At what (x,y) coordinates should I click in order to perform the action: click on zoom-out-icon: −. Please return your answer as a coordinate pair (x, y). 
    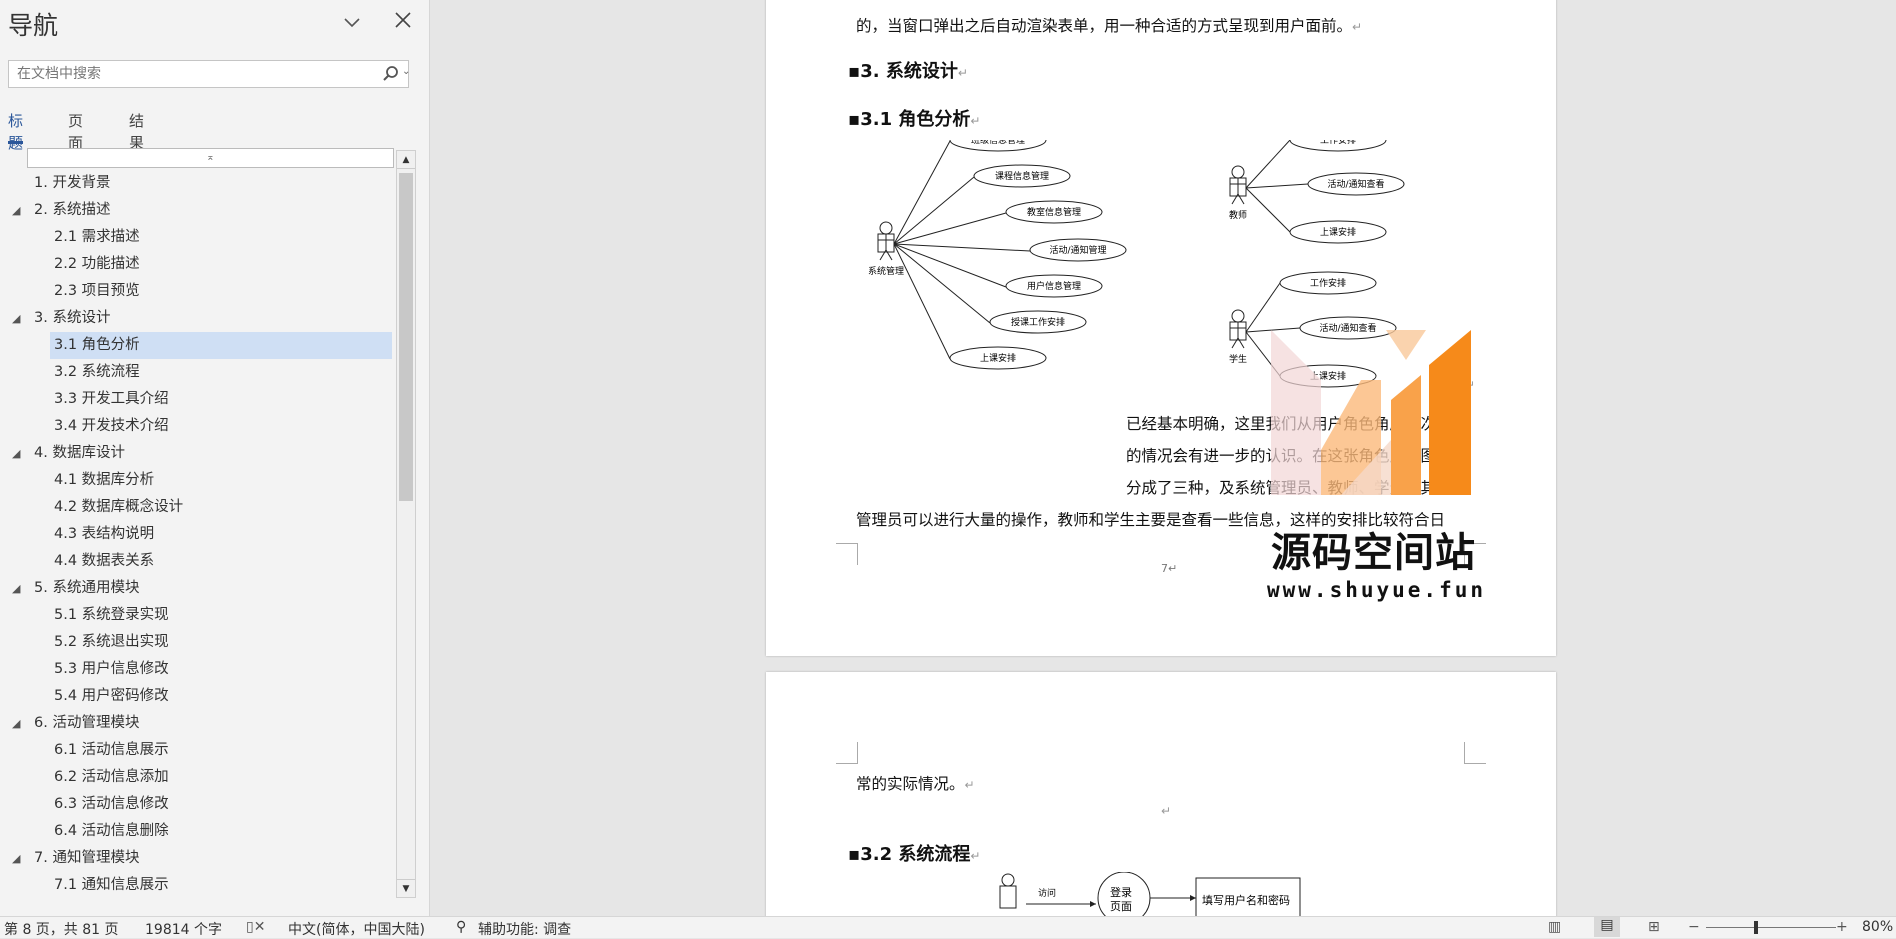
    Looking at the image, I should click on (1694, 927).